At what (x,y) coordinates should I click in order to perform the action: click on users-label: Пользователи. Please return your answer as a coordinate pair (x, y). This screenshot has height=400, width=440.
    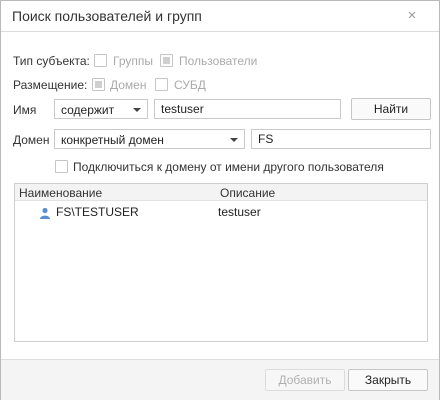
    Looking at the image, I should click on (218, 61).